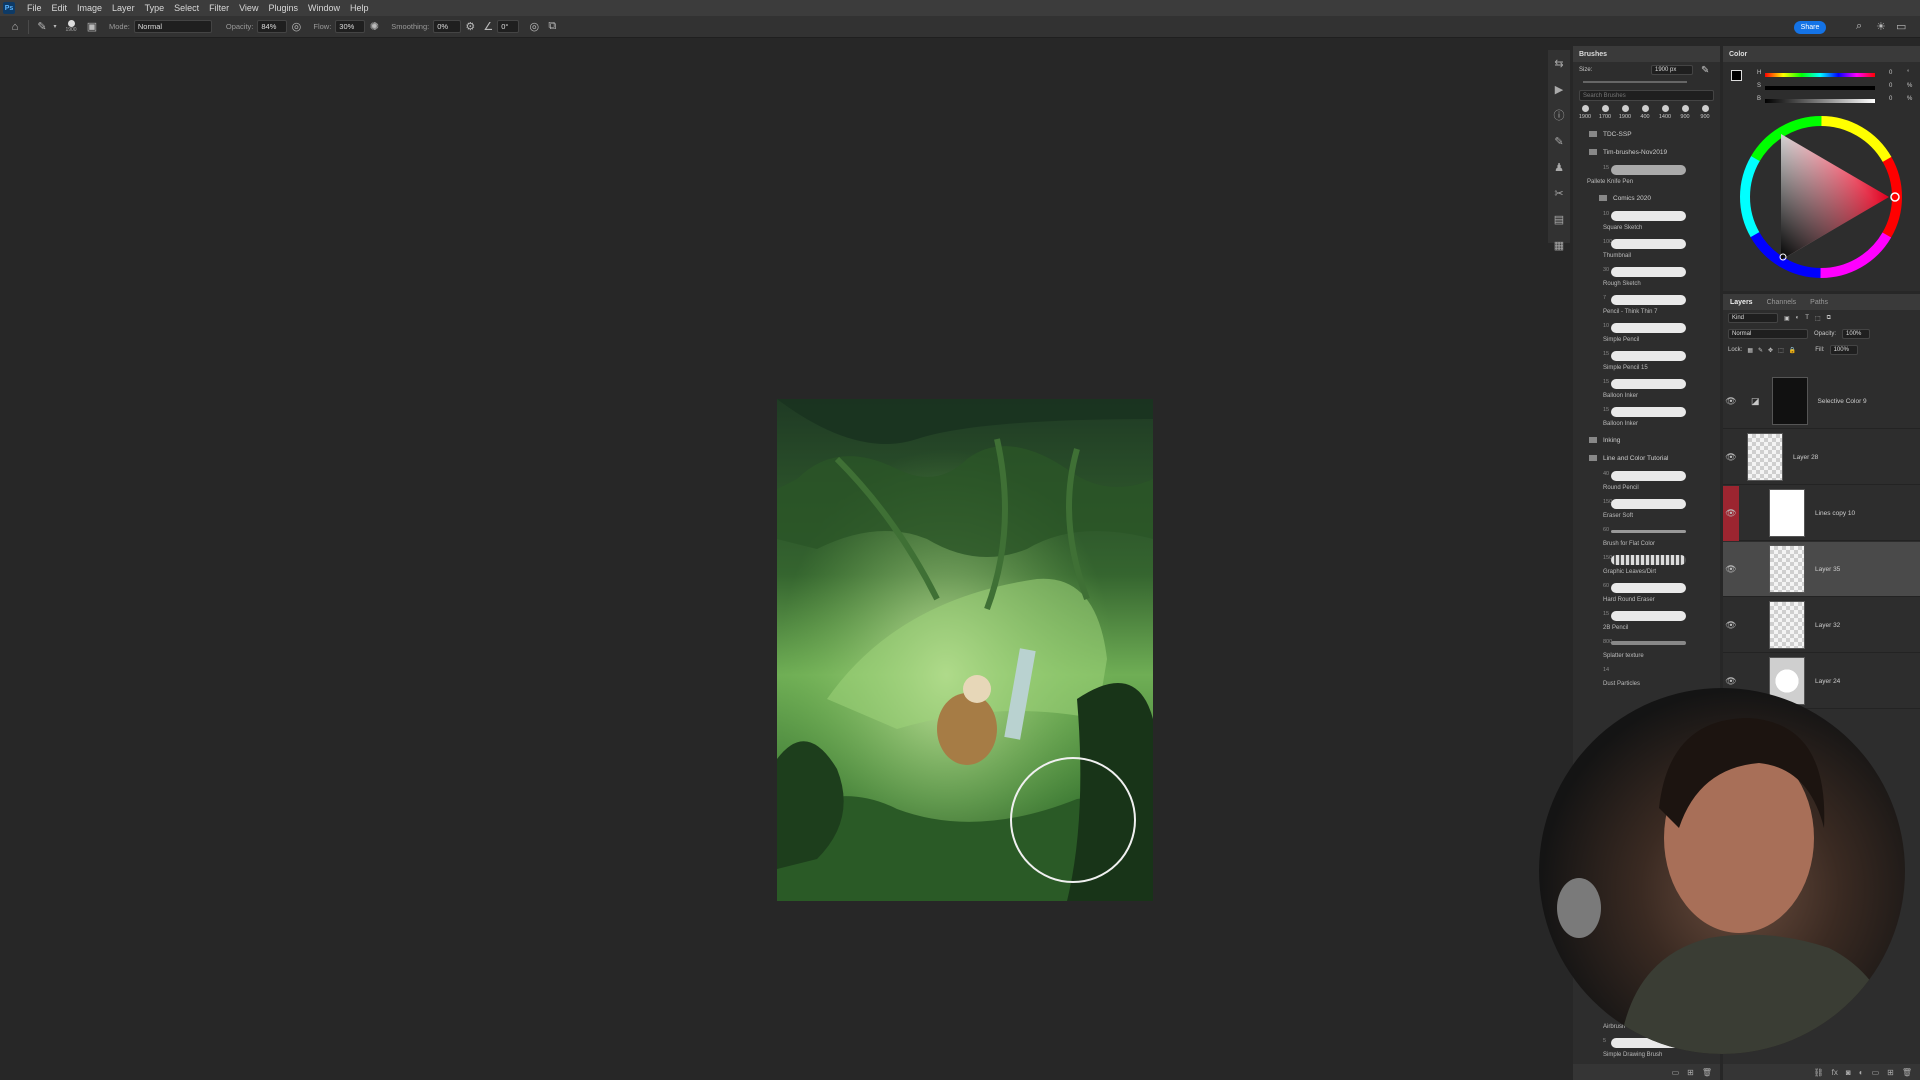  Describe the element at coordinates (1798, 318) in the screenshot. I see `filter-adjust-icon: ◐` at that location.